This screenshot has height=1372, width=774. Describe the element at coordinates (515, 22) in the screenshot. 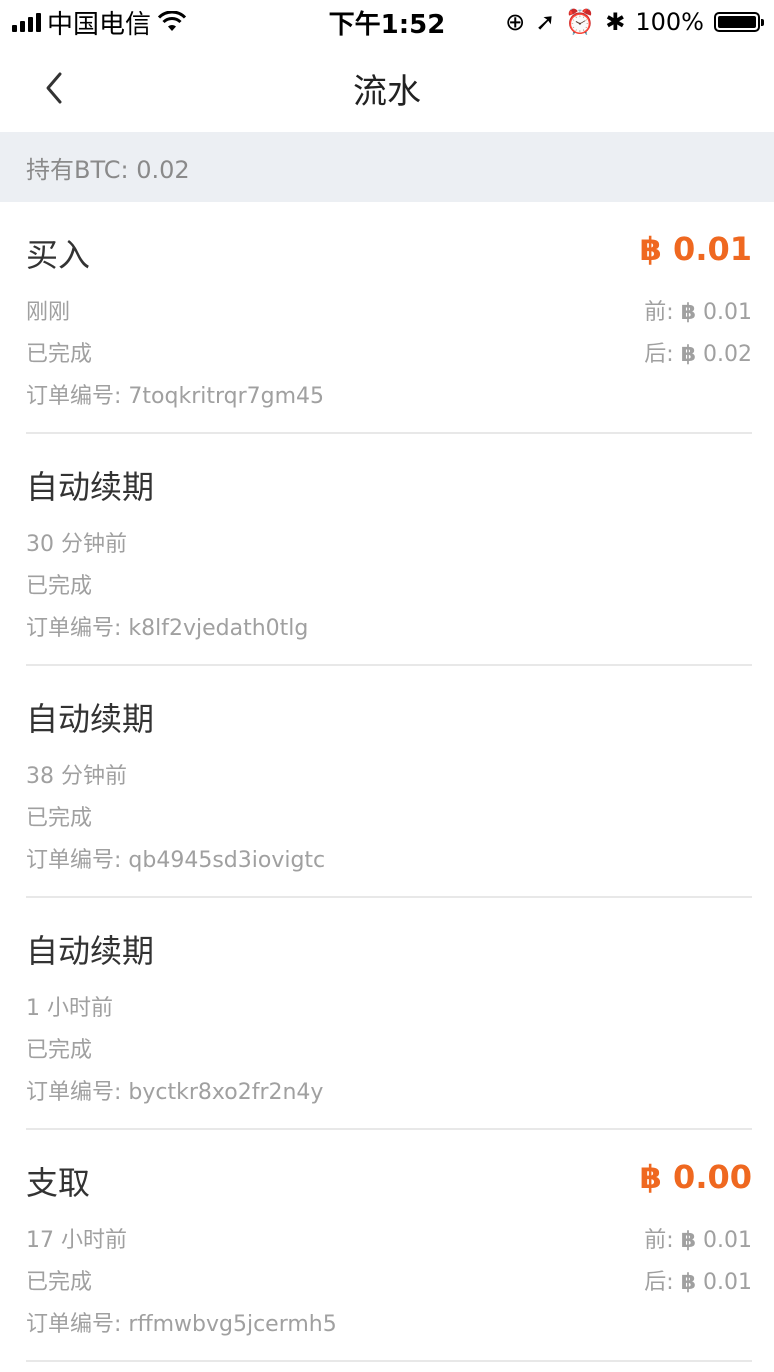

I see `orientation-lock-icon: ⊕` at that location.